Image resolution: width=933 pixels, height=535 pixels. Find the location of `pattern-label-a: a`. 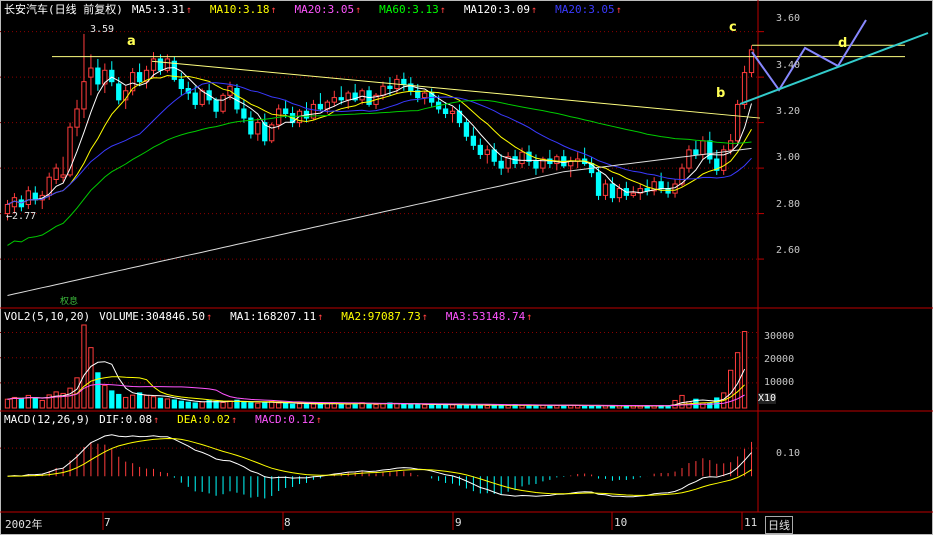

pattern-label-a: a is located at coordinates (131, 41).